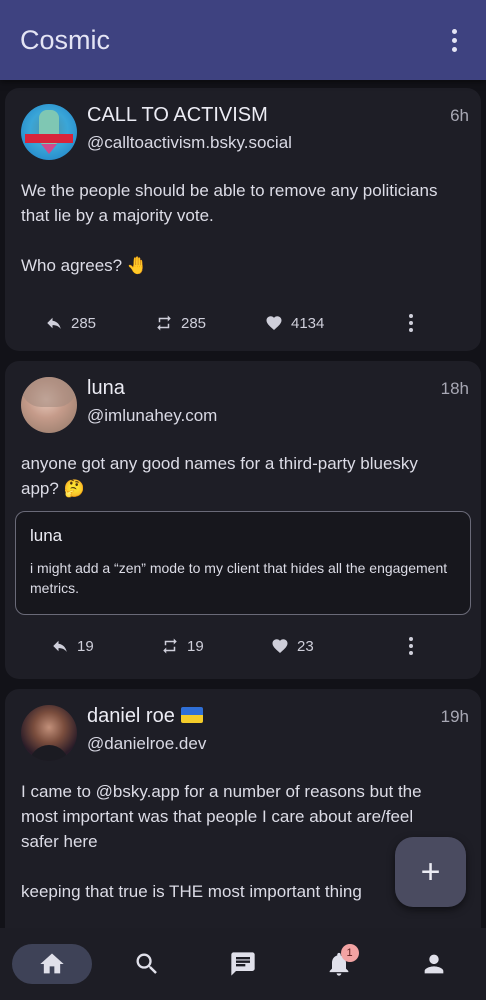 This screenshot has height=1000, width=486. What do you see at coordinates (131, 716) in the screenshot?
I see `author-name-text: daniel roe` at bounding box center [131, 716].